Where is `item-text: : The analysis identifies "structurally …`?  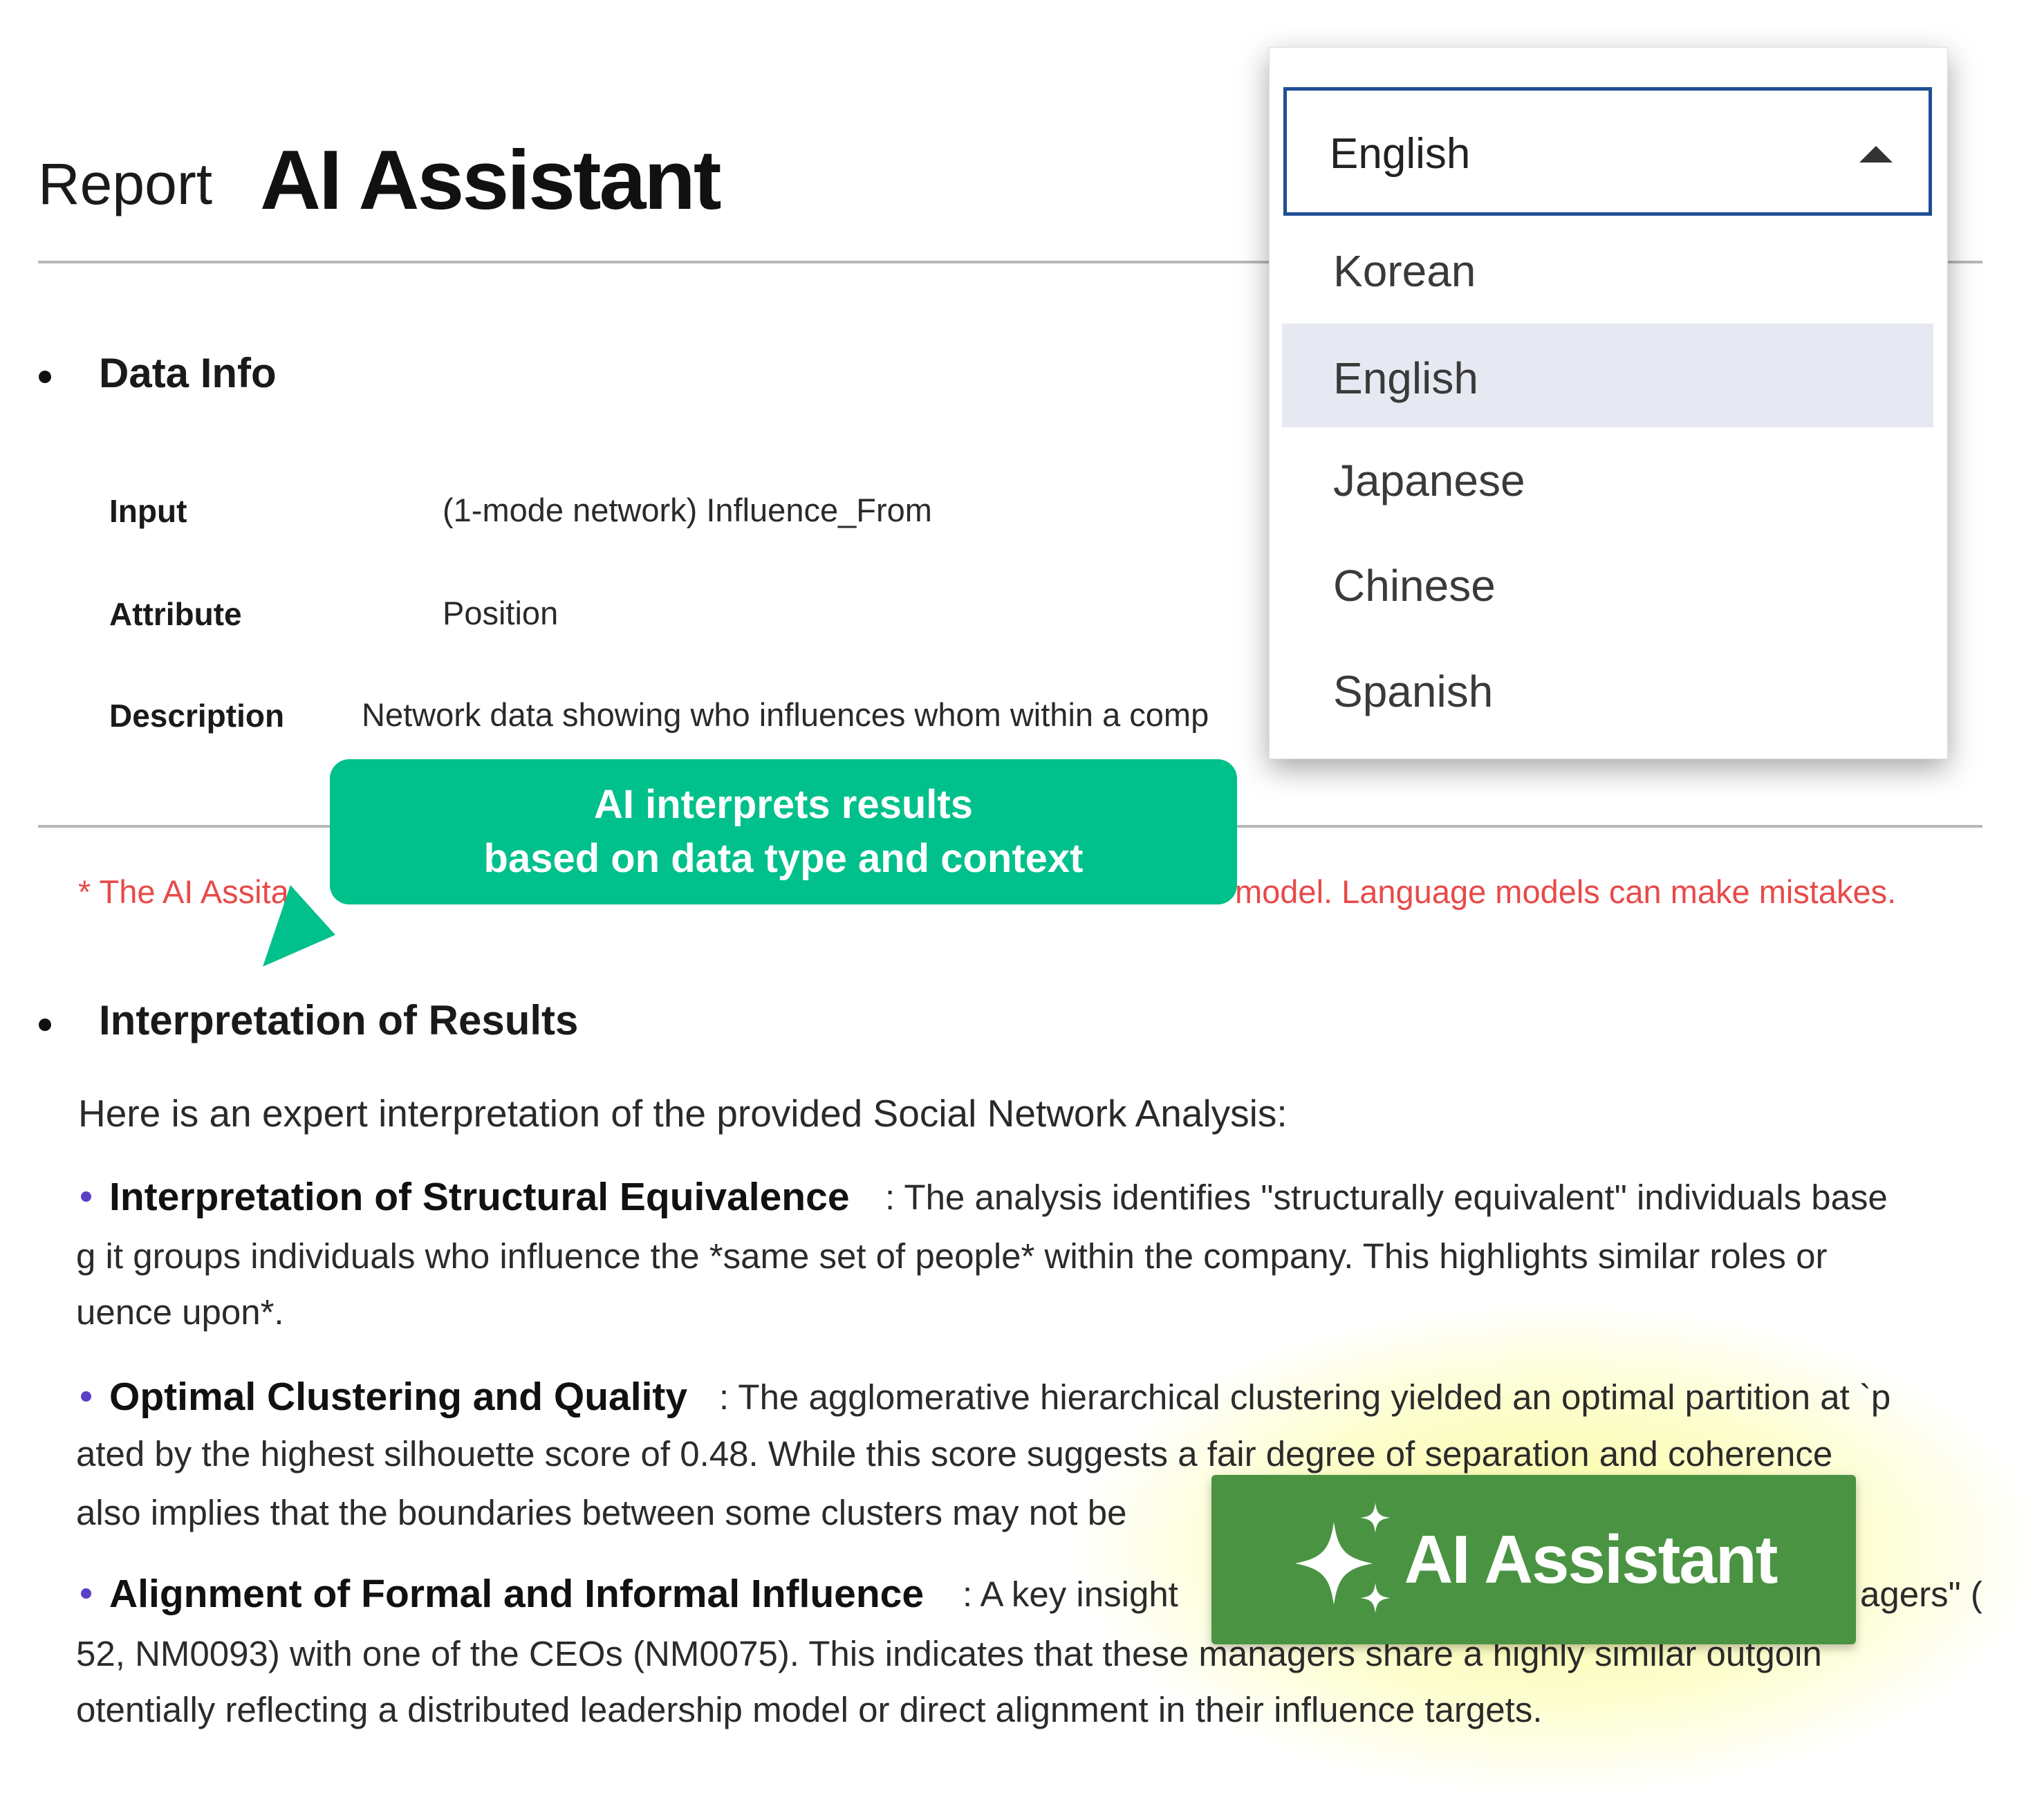
item-text: : The analysis identifies "structurally … is located at coordinates (1386, 1198).